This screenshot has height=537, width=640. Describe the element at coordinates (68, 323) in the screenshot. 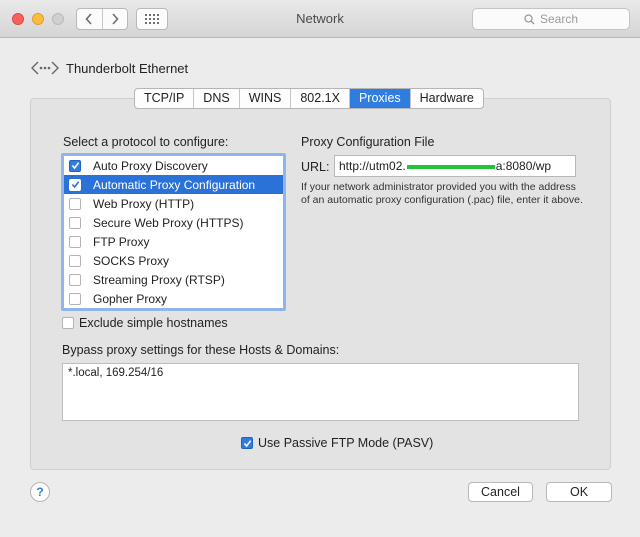

I see `exclude-simple-hostnames-checkbox` at that location.